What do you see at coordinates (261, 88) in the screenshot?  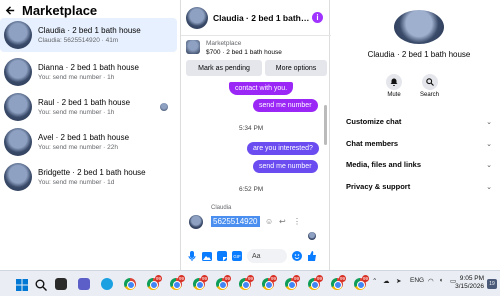 I see `message-bubble: contact with you.` at bounding box center [261, 88].